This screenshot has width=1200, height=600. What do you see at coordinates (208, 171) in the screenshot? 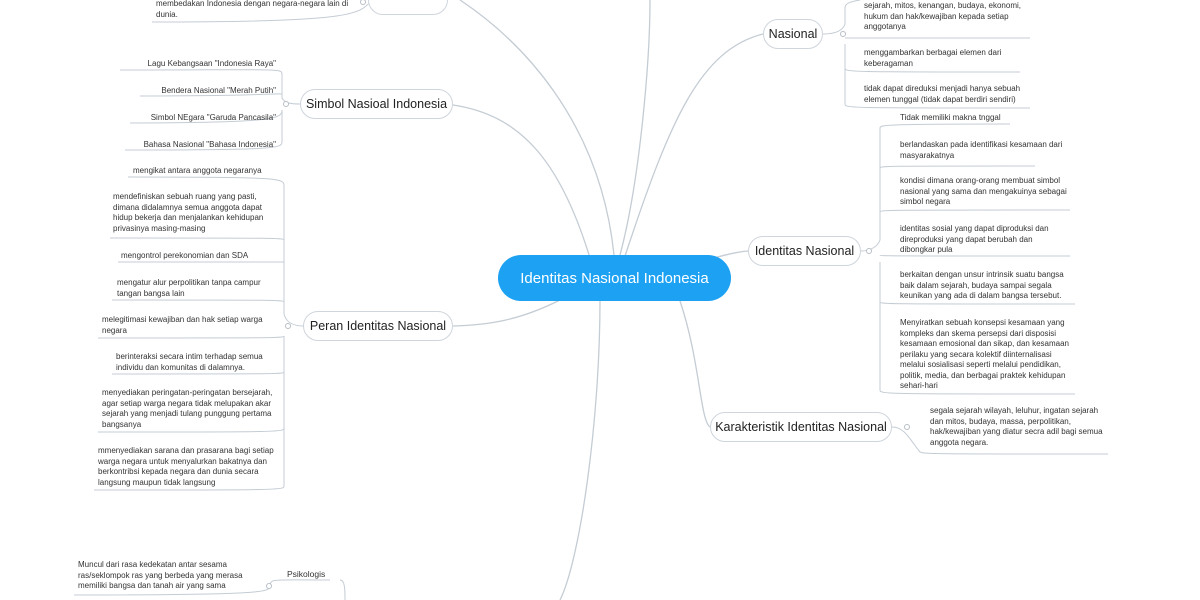
I see `leaf-peran-1: mengikat antara anggota negaranya` at bounding box center [208, 171].